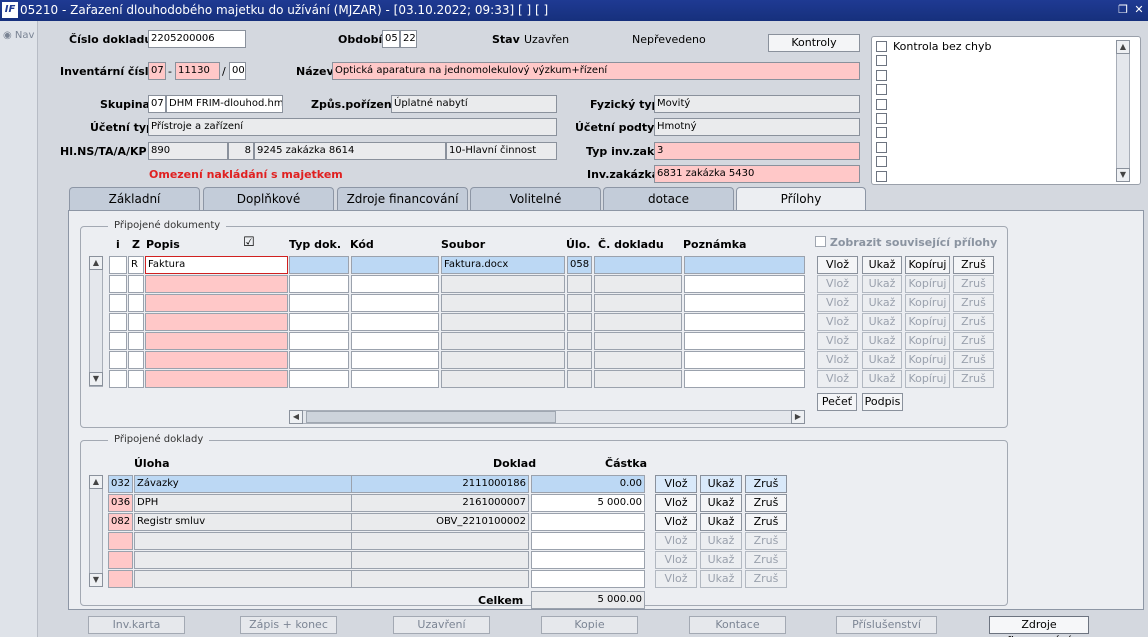 This screenshot has width=1148, height=637. Describe the element at coordinates (296, 417) in the screenshot. I see `docs-scroll-left-icon: ◀` at that location.